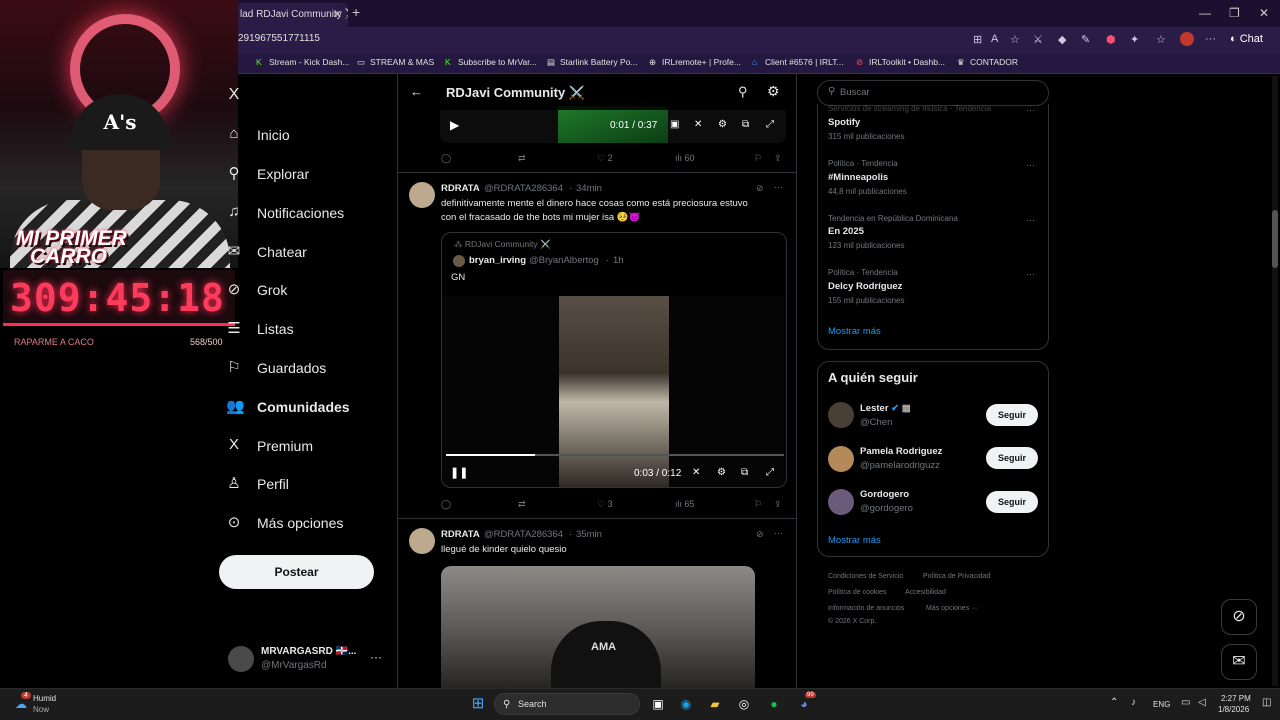 The height and width of the screenshot is (720, 1280). What do you see at coordinates (846, 231) in the screenshot?
I see `trend-name: En 2025` at bounding box center [846, 231].